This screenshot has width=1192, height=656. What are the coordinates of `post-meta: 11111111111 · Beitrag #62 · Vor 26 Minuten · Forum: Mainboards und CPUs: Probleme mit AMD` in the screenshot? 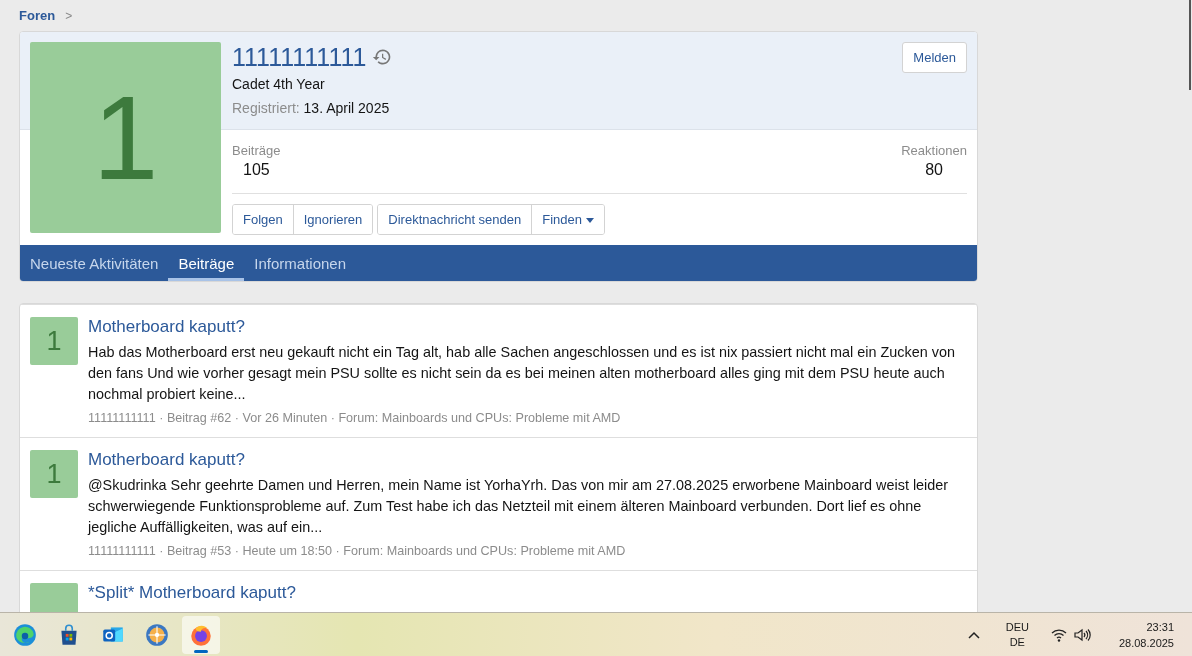 It's located at (355, 418).